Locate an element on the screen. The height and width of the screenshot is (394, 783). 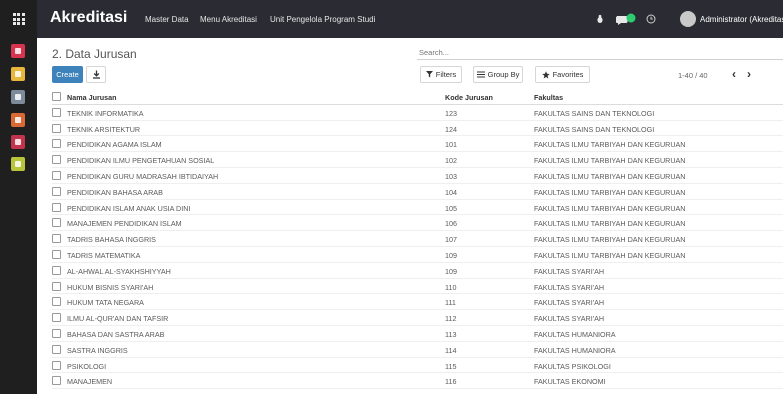
cell-kode-jurusan: 113 is located at coordinates (451, 334).